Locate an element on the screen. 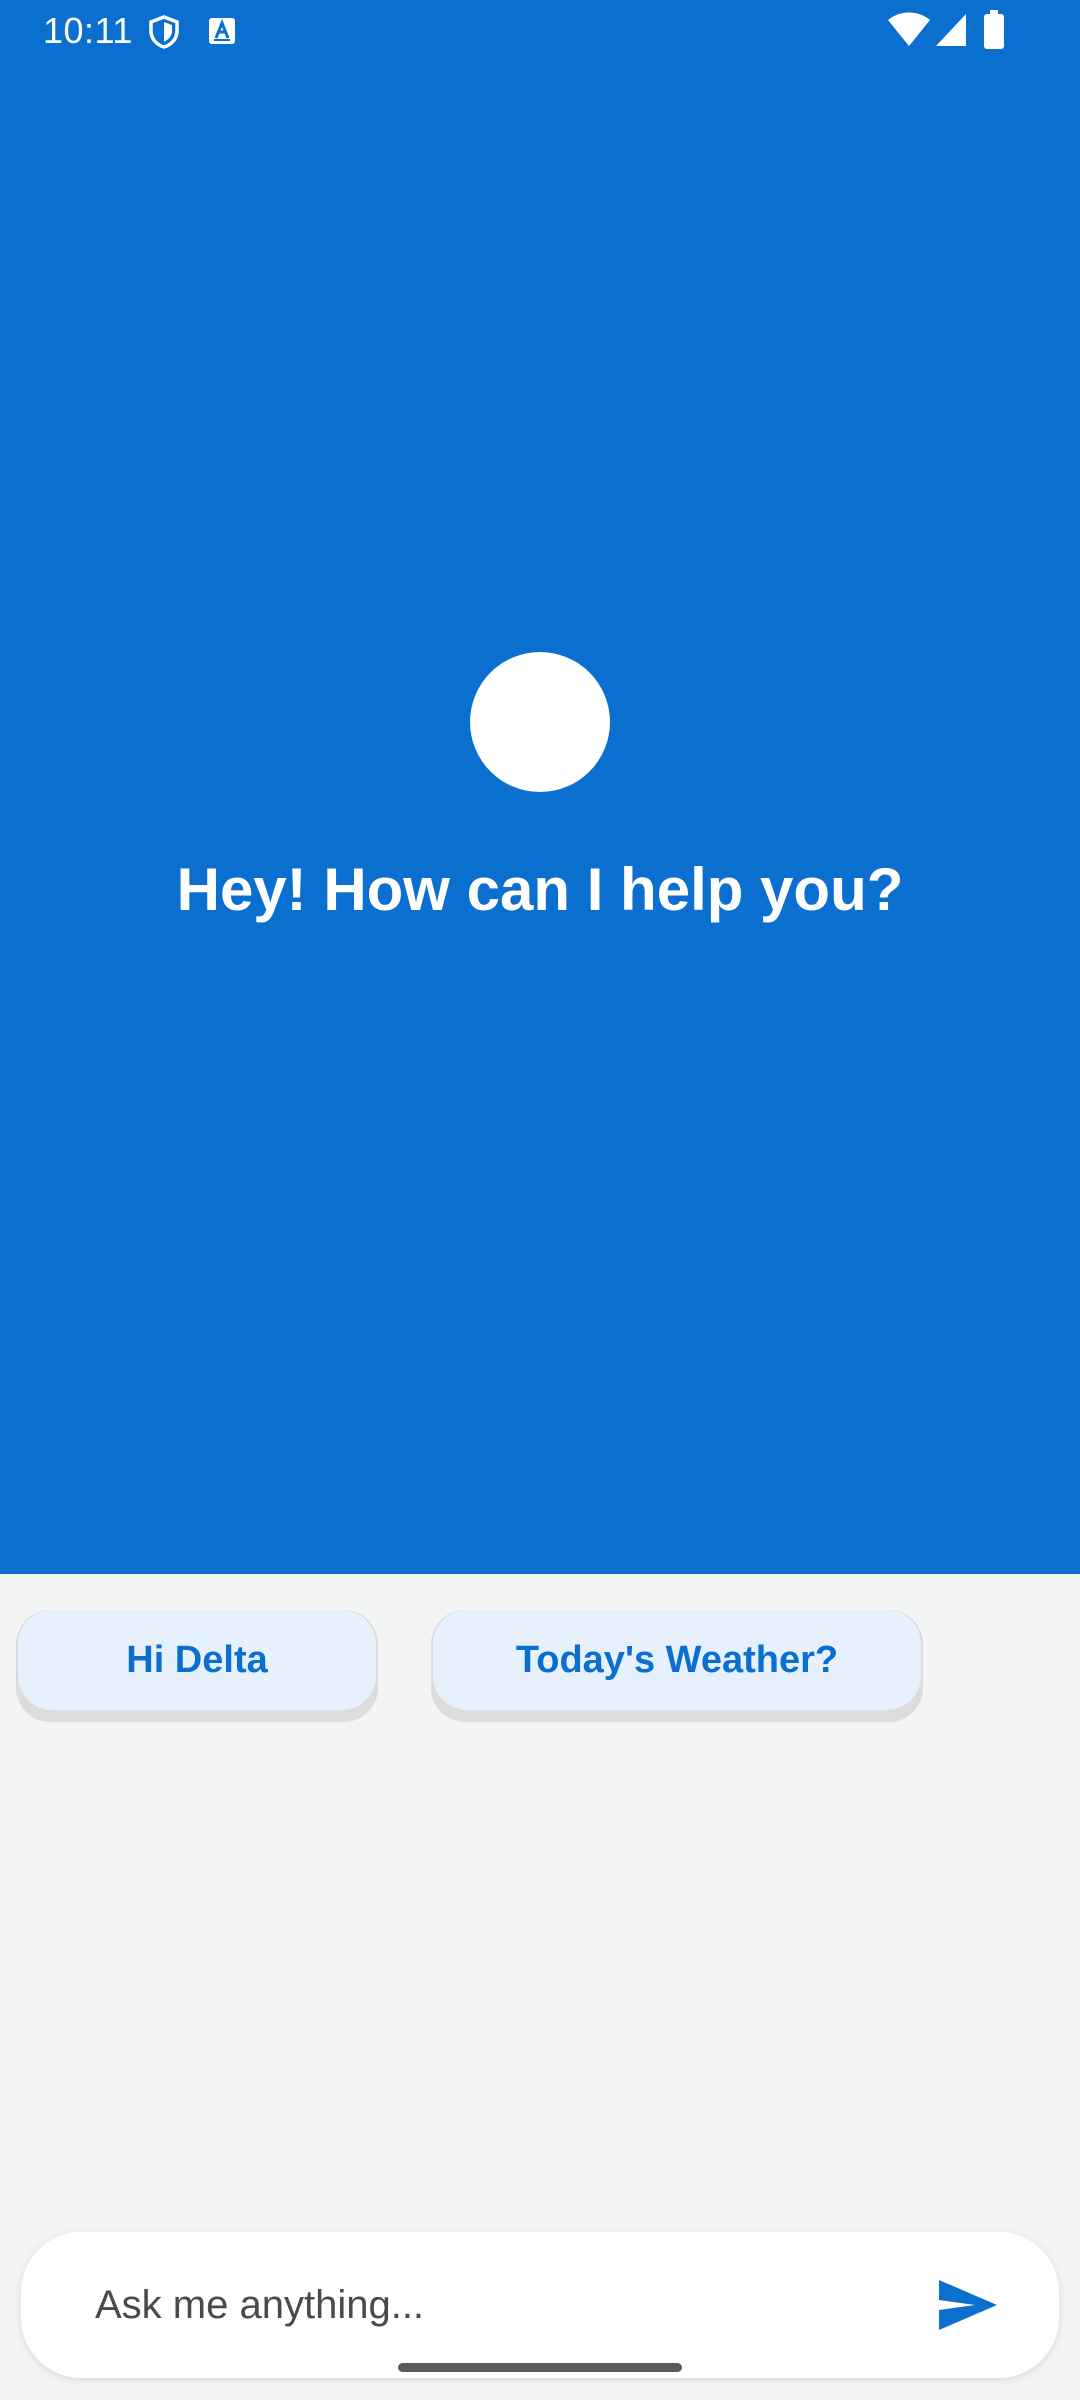  suggestion-chip-weather: Today's Weather? is located at coordinates (677, 1660).